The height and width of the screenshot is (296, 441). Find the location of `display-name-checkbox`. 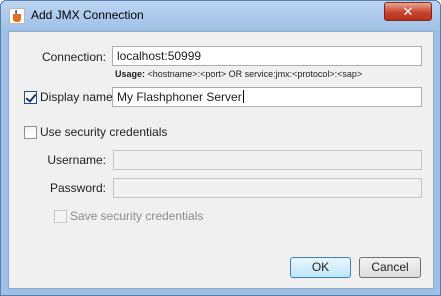

display-name-checkbox is located at coordinates (30, 97).